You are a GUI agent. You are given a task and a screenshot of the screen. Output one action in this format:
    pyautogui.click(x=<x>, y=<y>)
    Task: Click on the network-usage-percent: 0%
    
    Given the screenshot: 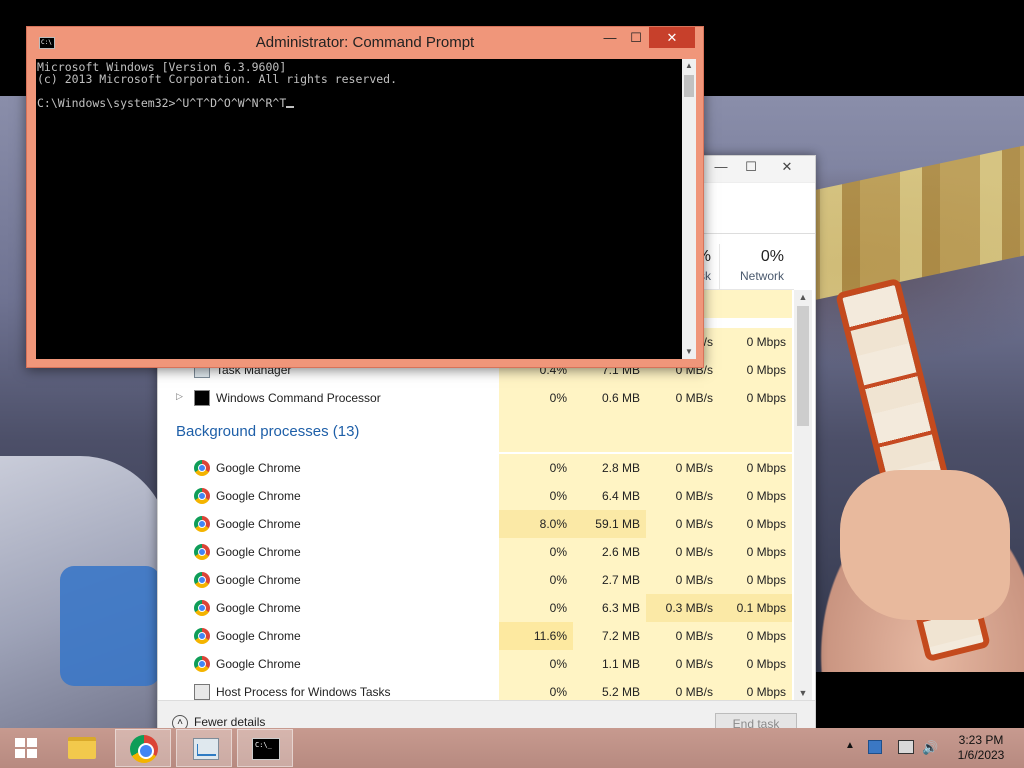 What is the action you would take?
    pyautogui.click(x=772, y=256)
    